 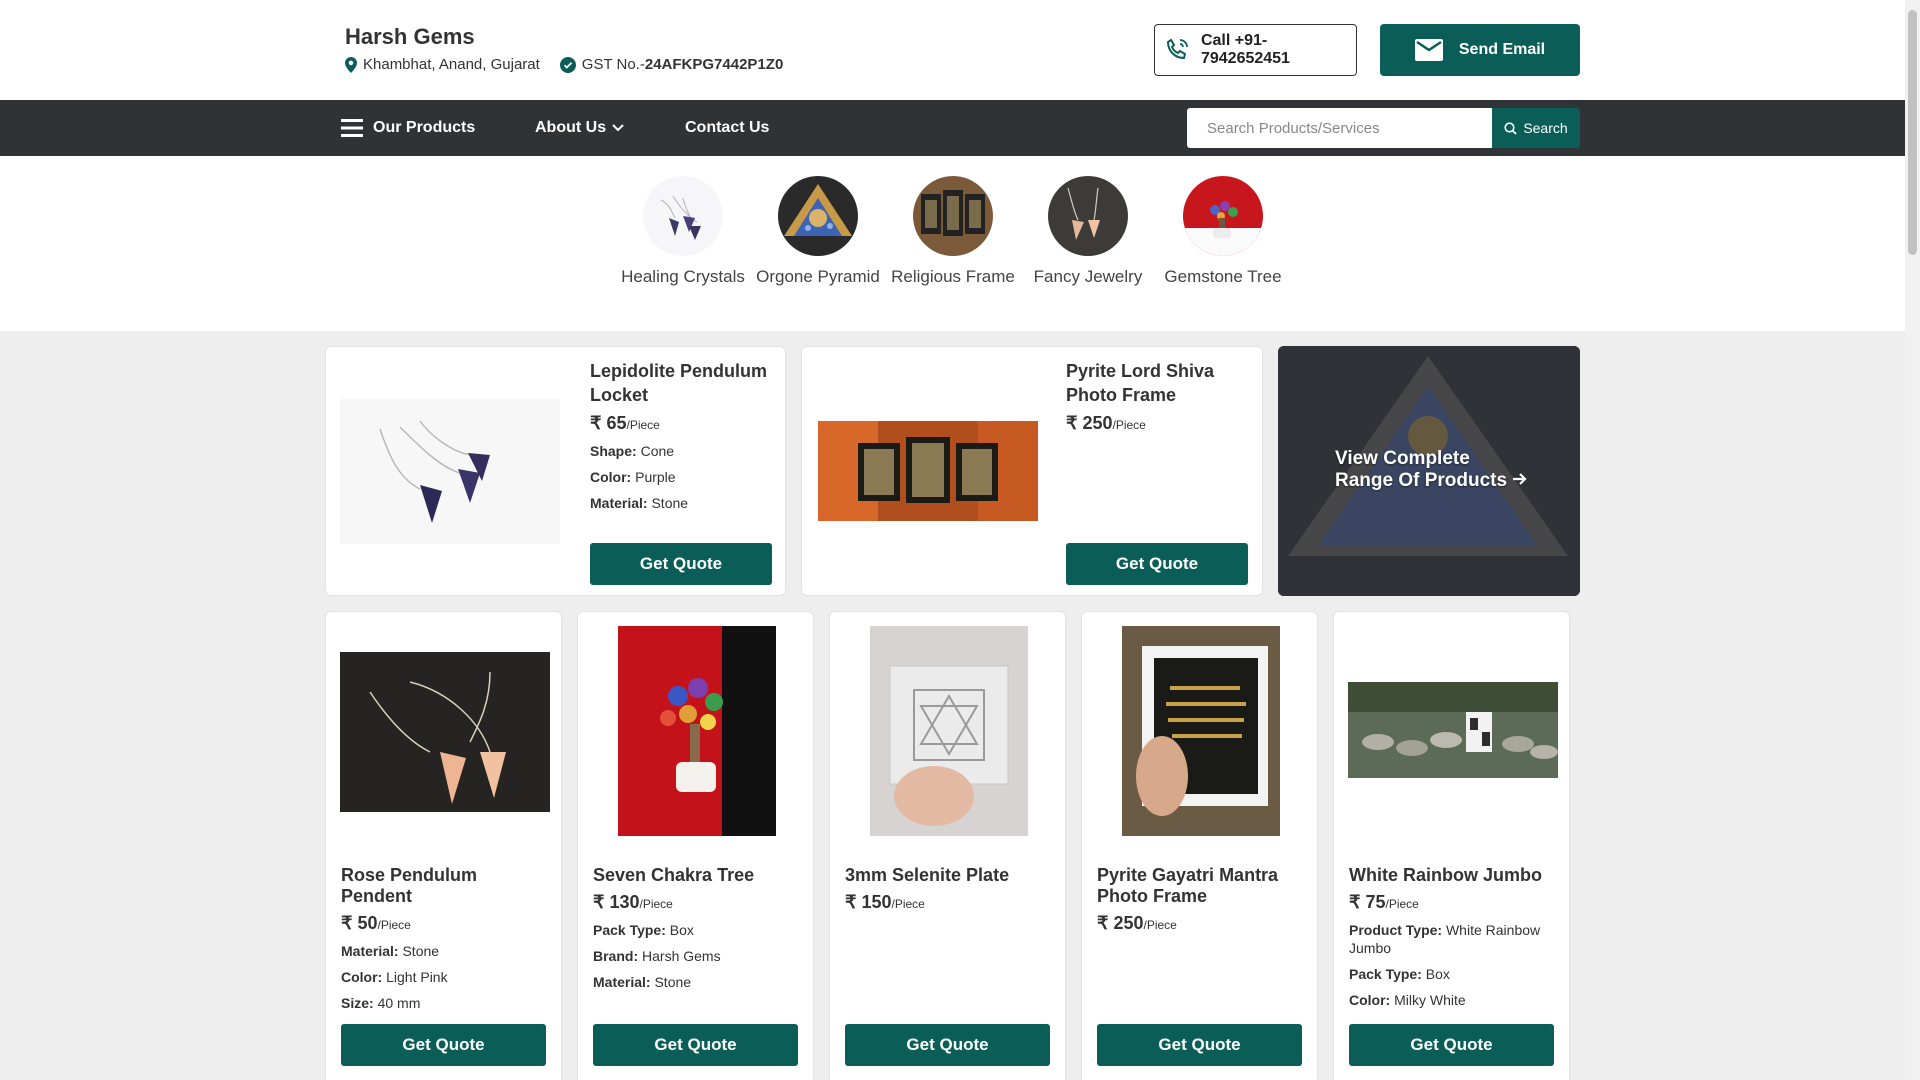 I want to click on category-healing-crystals: Healing Crystals, so click(x=683, y=232).